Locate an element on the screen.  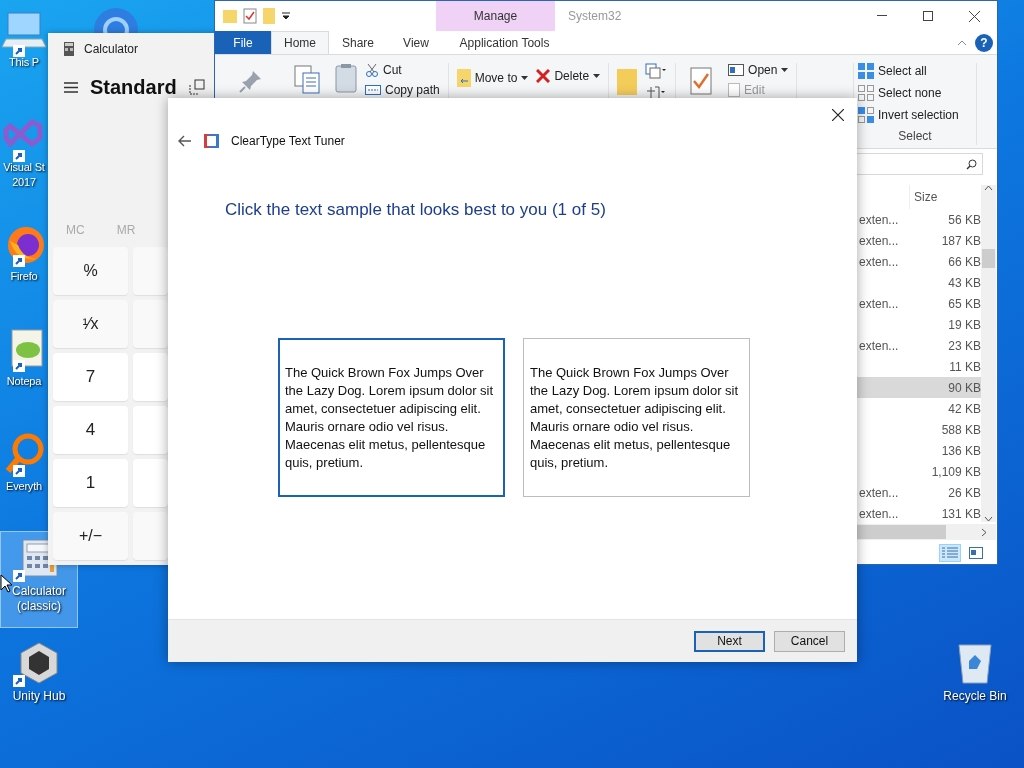
window-icon is located at coordinates (736, 70).